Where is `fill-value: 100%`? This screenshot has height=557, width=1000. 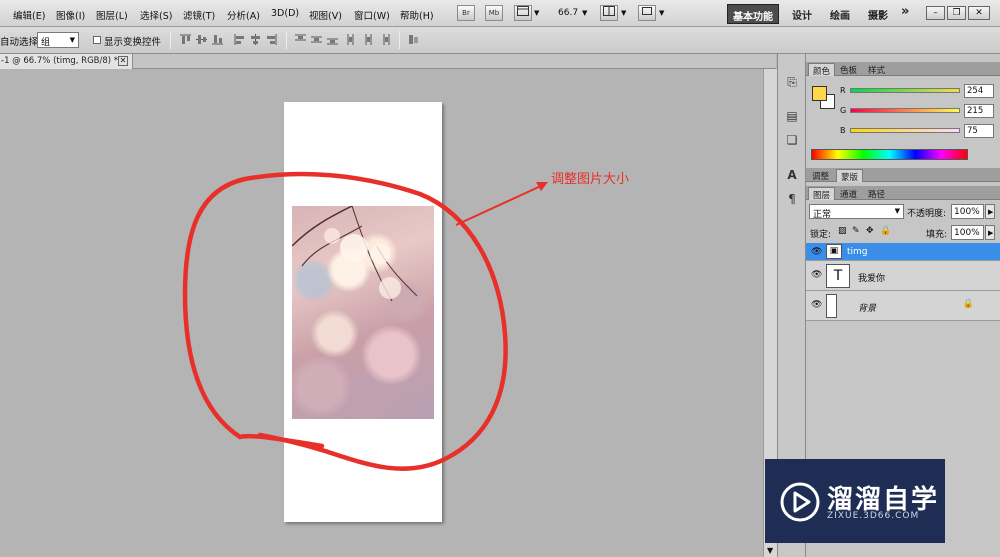
fill-value: 100% is located at coordinates (967, 232).